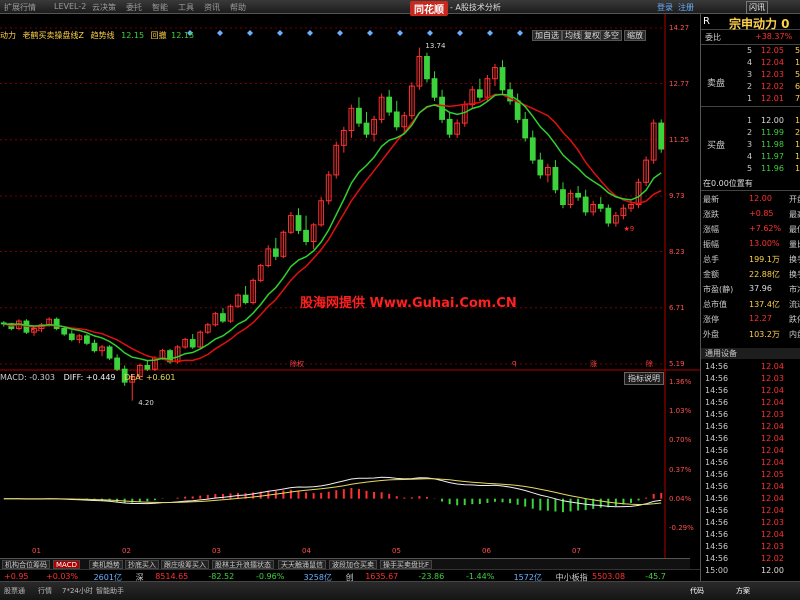 The height and width of the screenshot is (600, 800). Describe the element at coordinates (772, 168) in the screenshot. I see `buy-price: 11.96` at that location.